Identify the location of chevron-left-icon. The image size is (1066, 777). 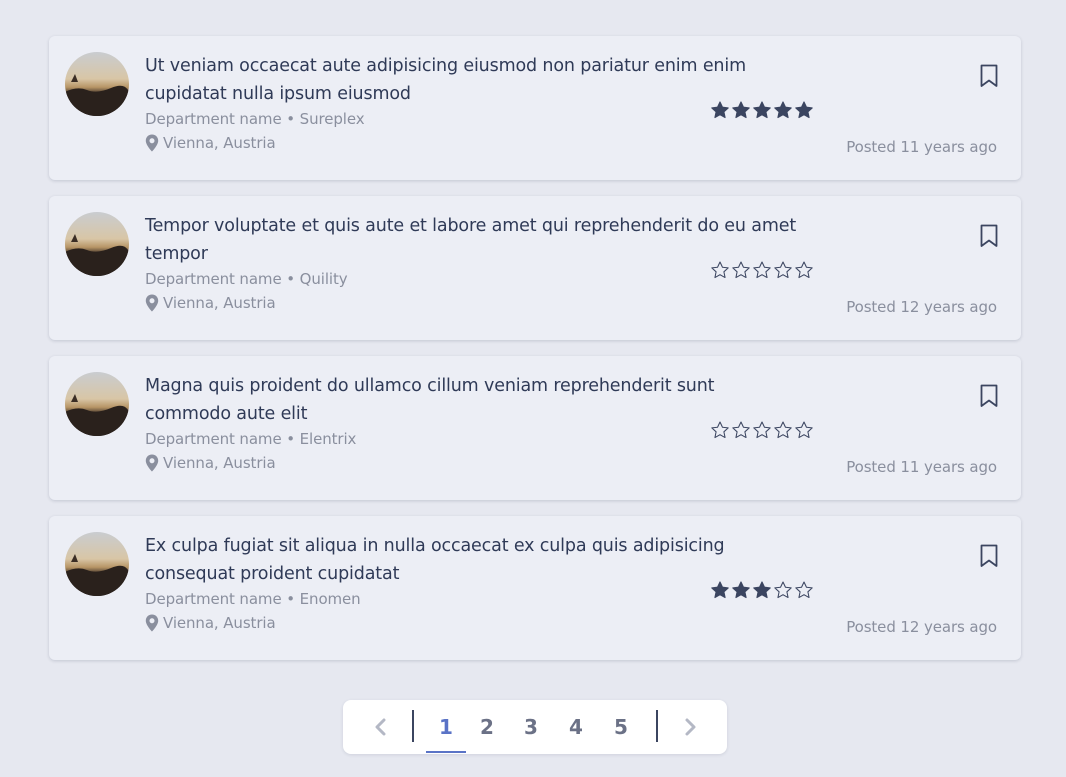
(381, 727).